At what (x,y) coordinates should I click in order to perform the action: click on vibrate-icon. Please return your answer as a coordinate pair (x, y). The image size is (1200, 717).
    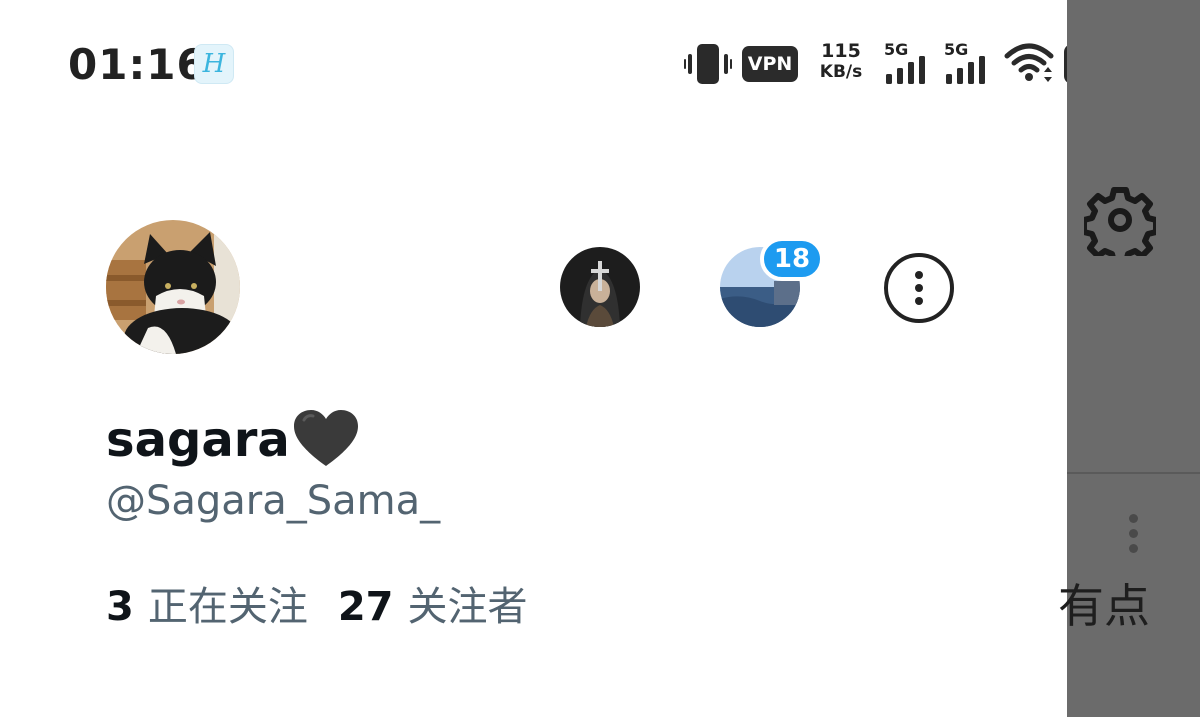
    Looking at the image, I should click on (708, 64).